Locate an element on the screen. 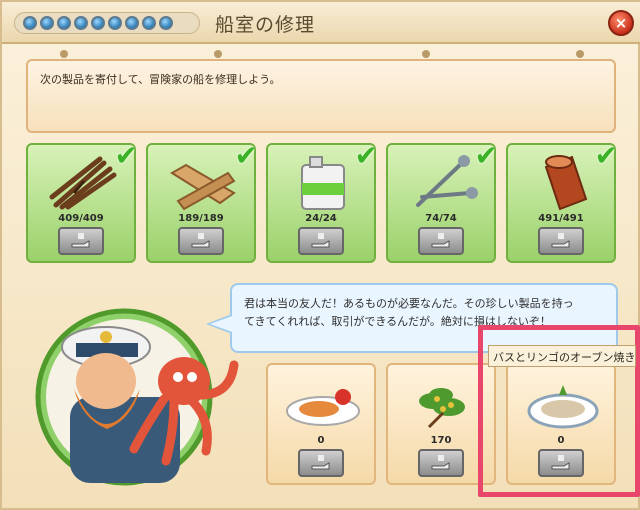  material-count: 409/409 is located at coordinates (81, 218).